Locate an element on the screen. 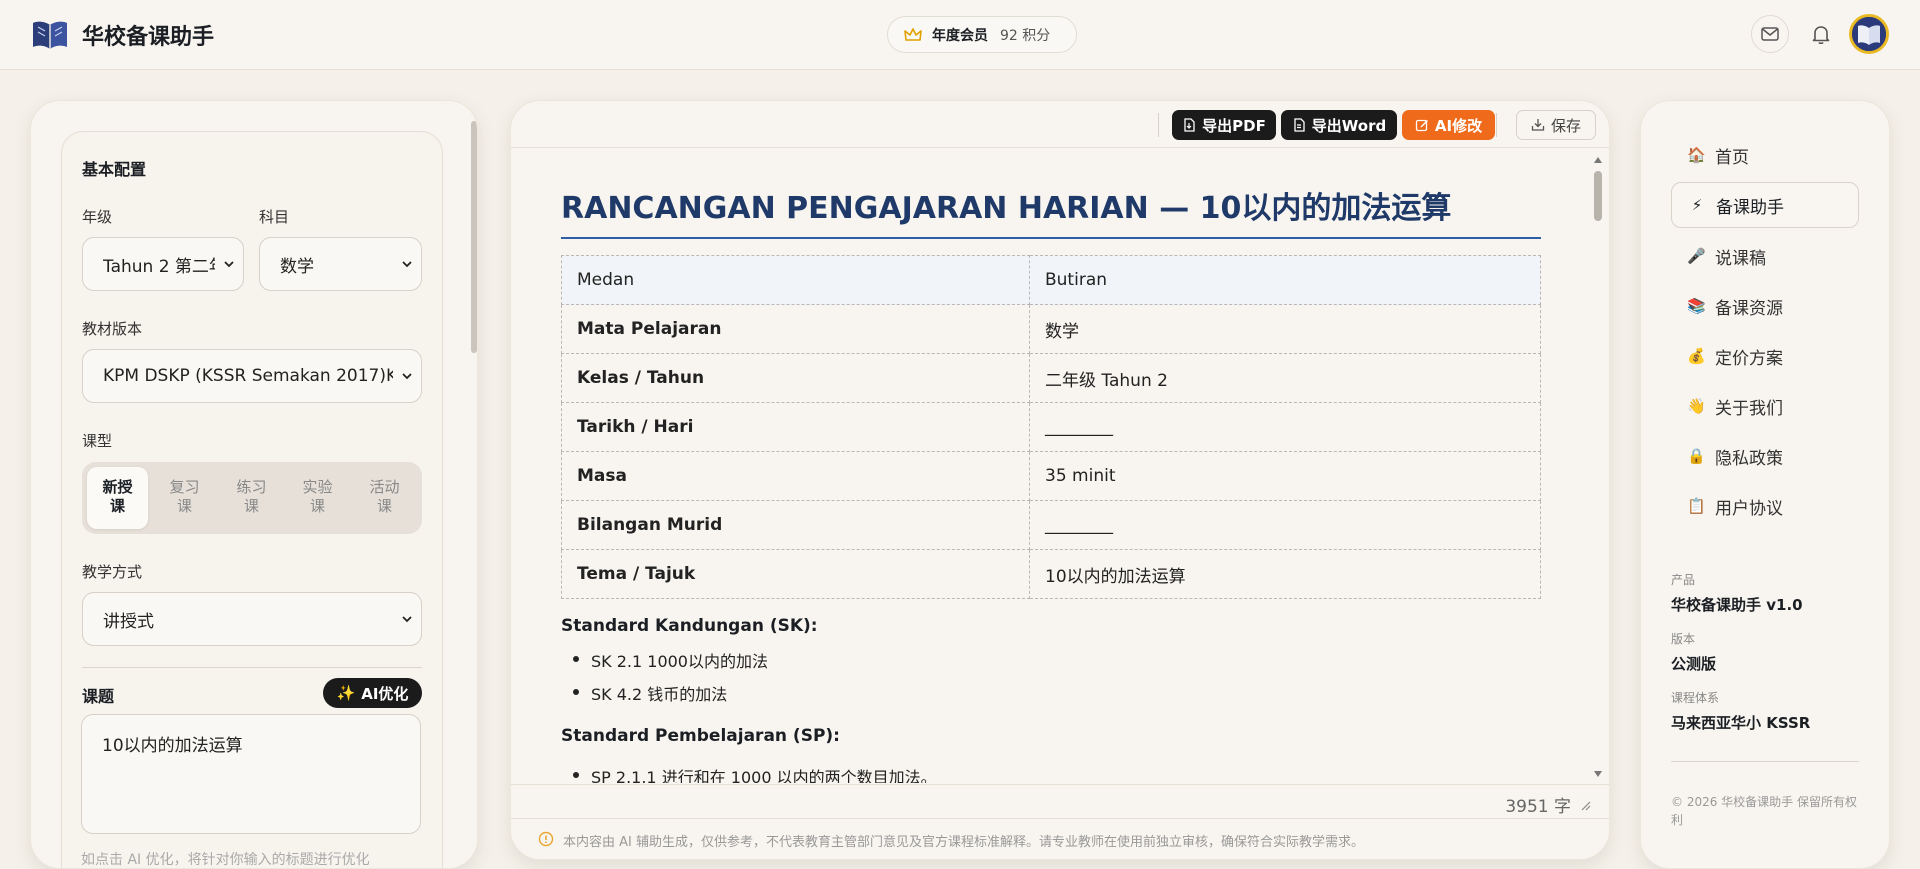  teaching-method-value: 讲授式 is located at coordinates (128, 621).